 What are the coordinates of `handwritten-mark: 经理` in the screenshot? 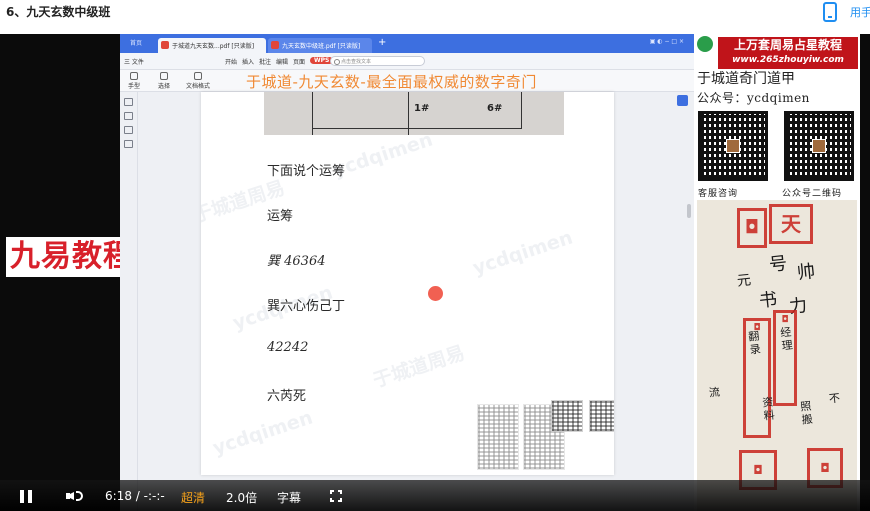 It's located at (786, 339).